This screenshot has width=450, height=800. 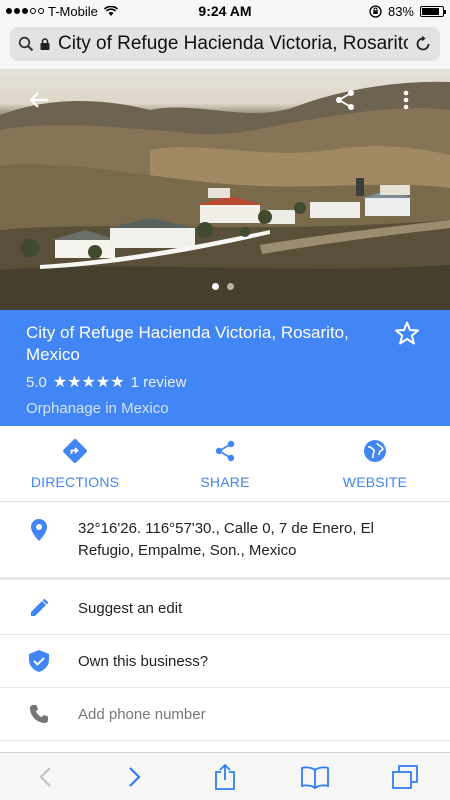 What do you see at coordinates (225, 608) in the screenshot?
I see `suggest-edit-row: Suggest an edit` at bounding box center [225, 608].